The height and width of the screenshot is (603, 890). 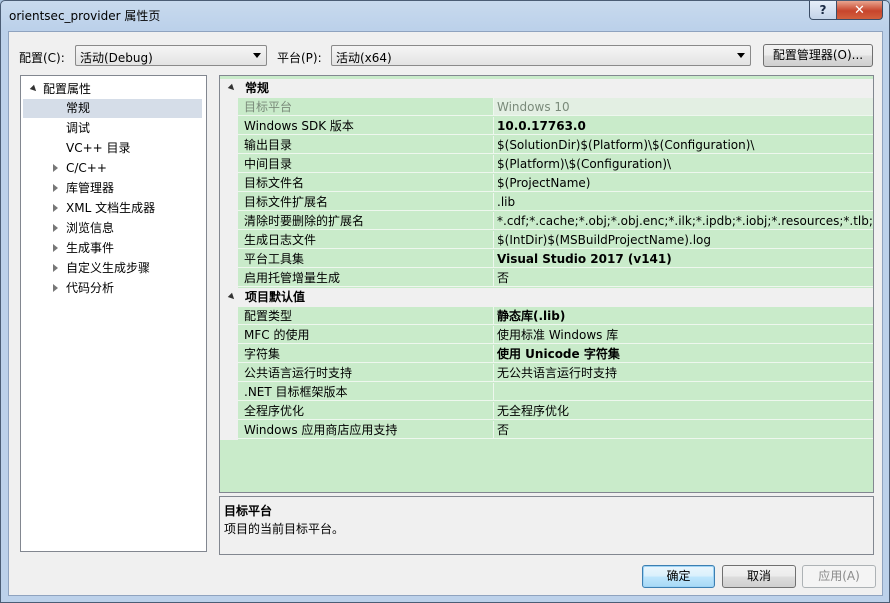 I want to click on property-value: 使用 Unicode 字符集, so click(x=683, y=354).